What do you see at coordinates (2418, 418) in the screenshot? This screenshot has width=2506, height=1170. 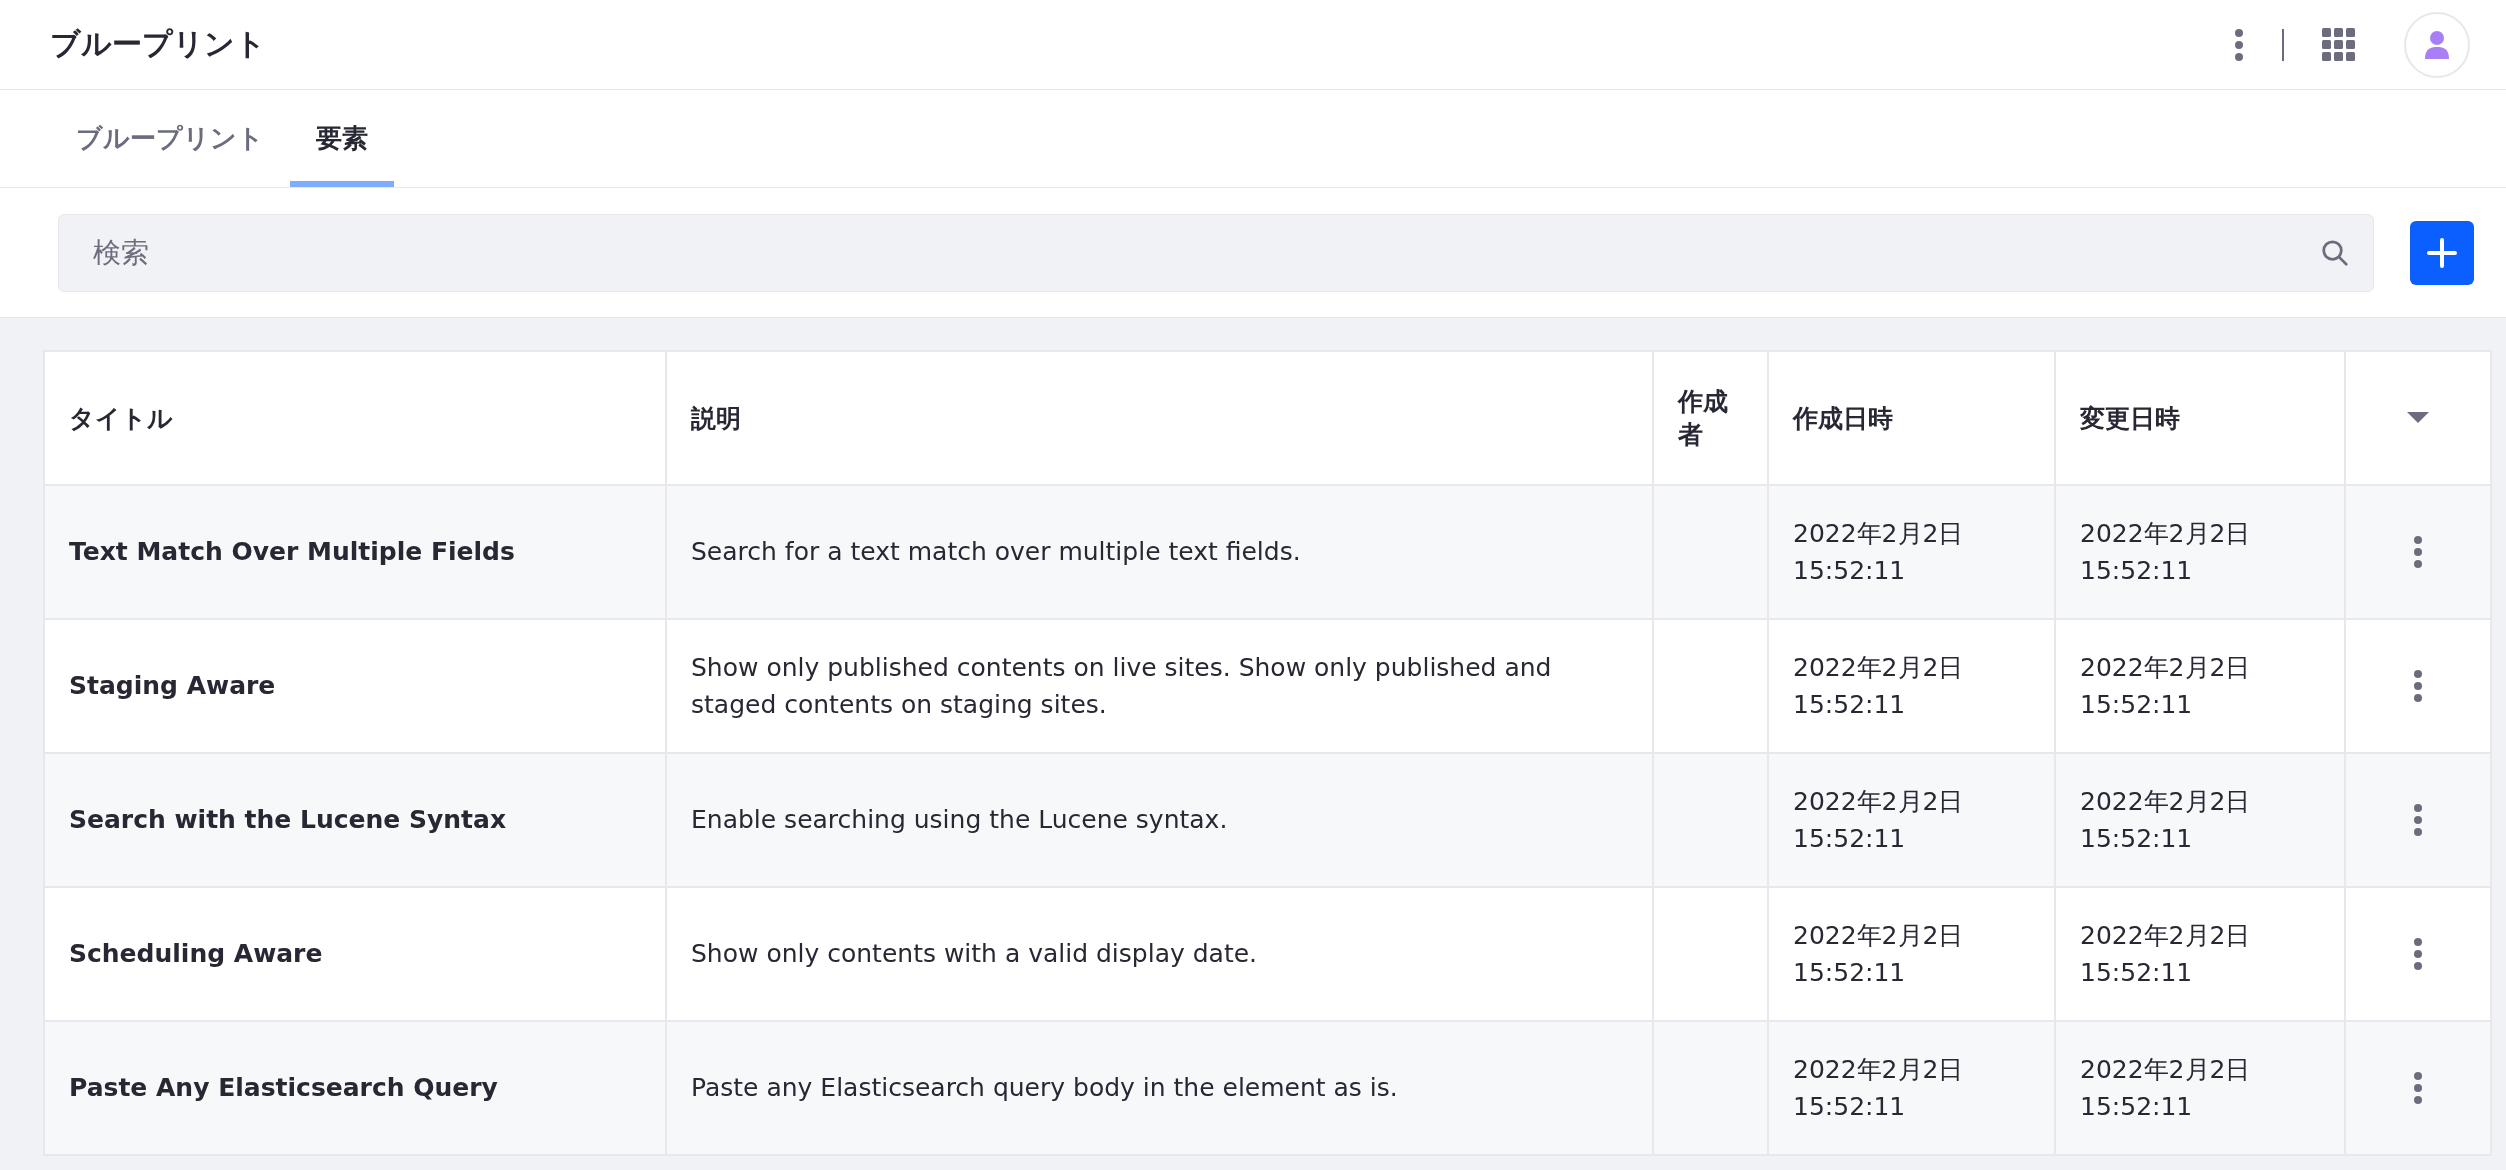 I see `caret-down-icon` at bounding box center [2418, 418].